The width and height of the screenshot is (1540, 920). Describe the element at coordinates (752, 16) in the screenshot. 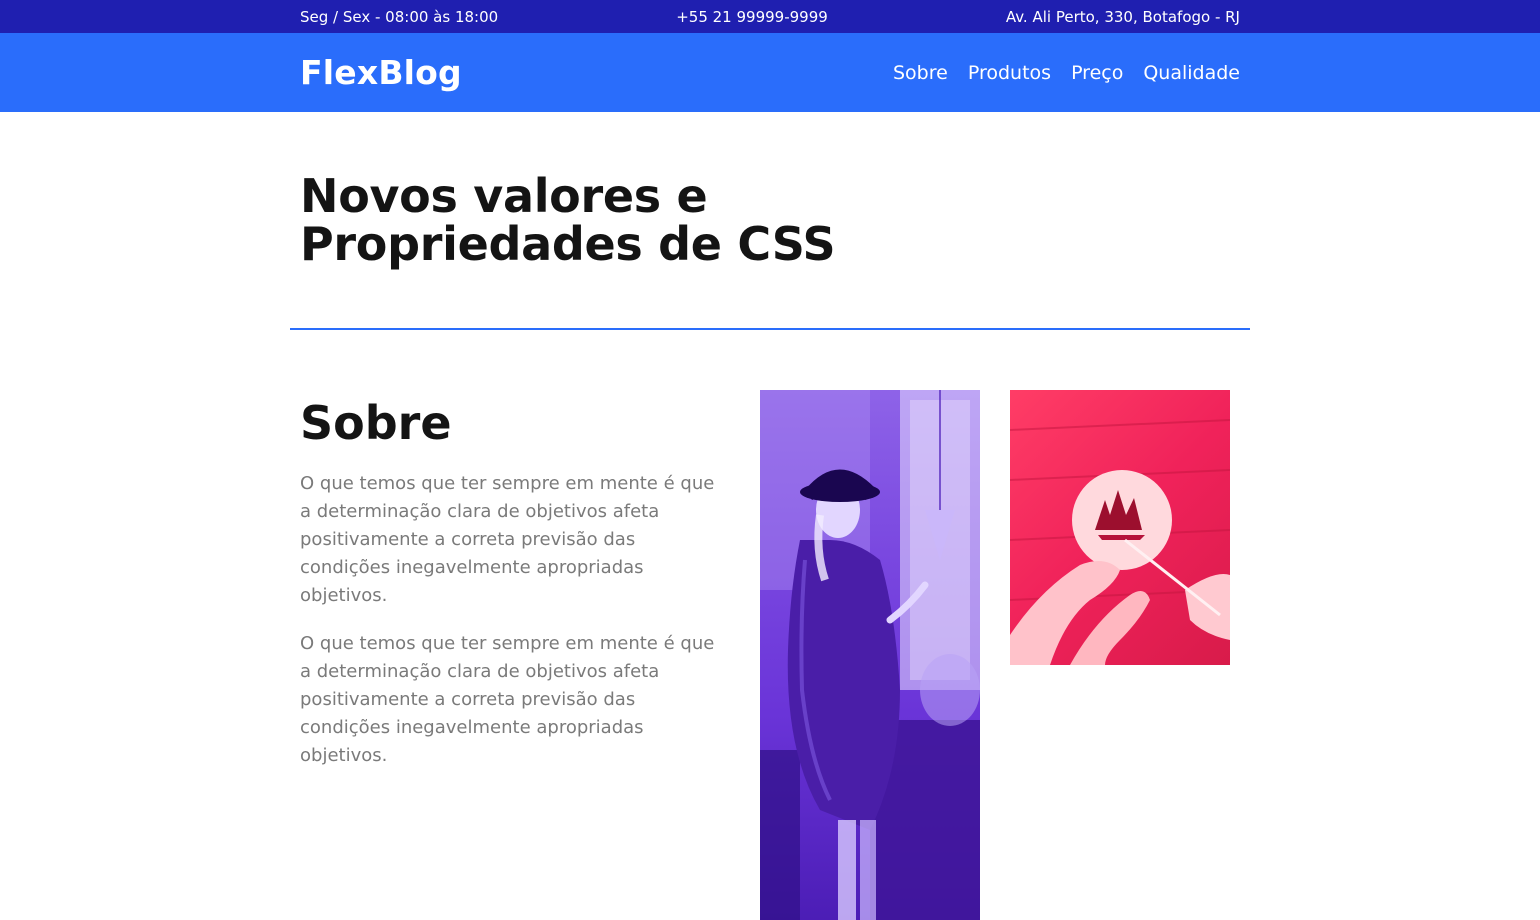

I see `phone-number: +55 21 99999-9999` at that location.